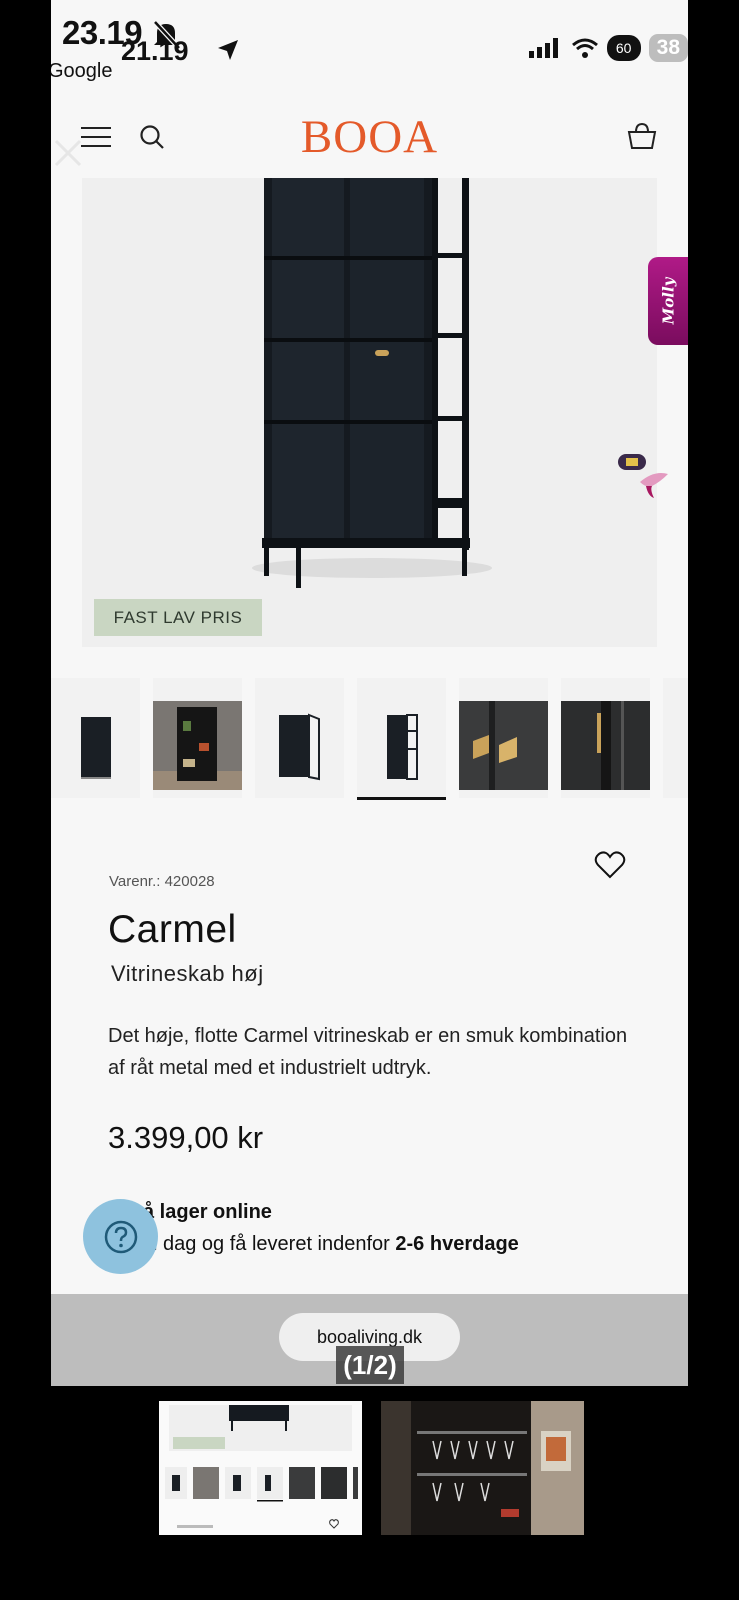 The image size is (739, 1600). What do you see at coordinates (605, 745) in the screenshot?
I see `thumbnail-detail-image` at bounding box center [605, 745].